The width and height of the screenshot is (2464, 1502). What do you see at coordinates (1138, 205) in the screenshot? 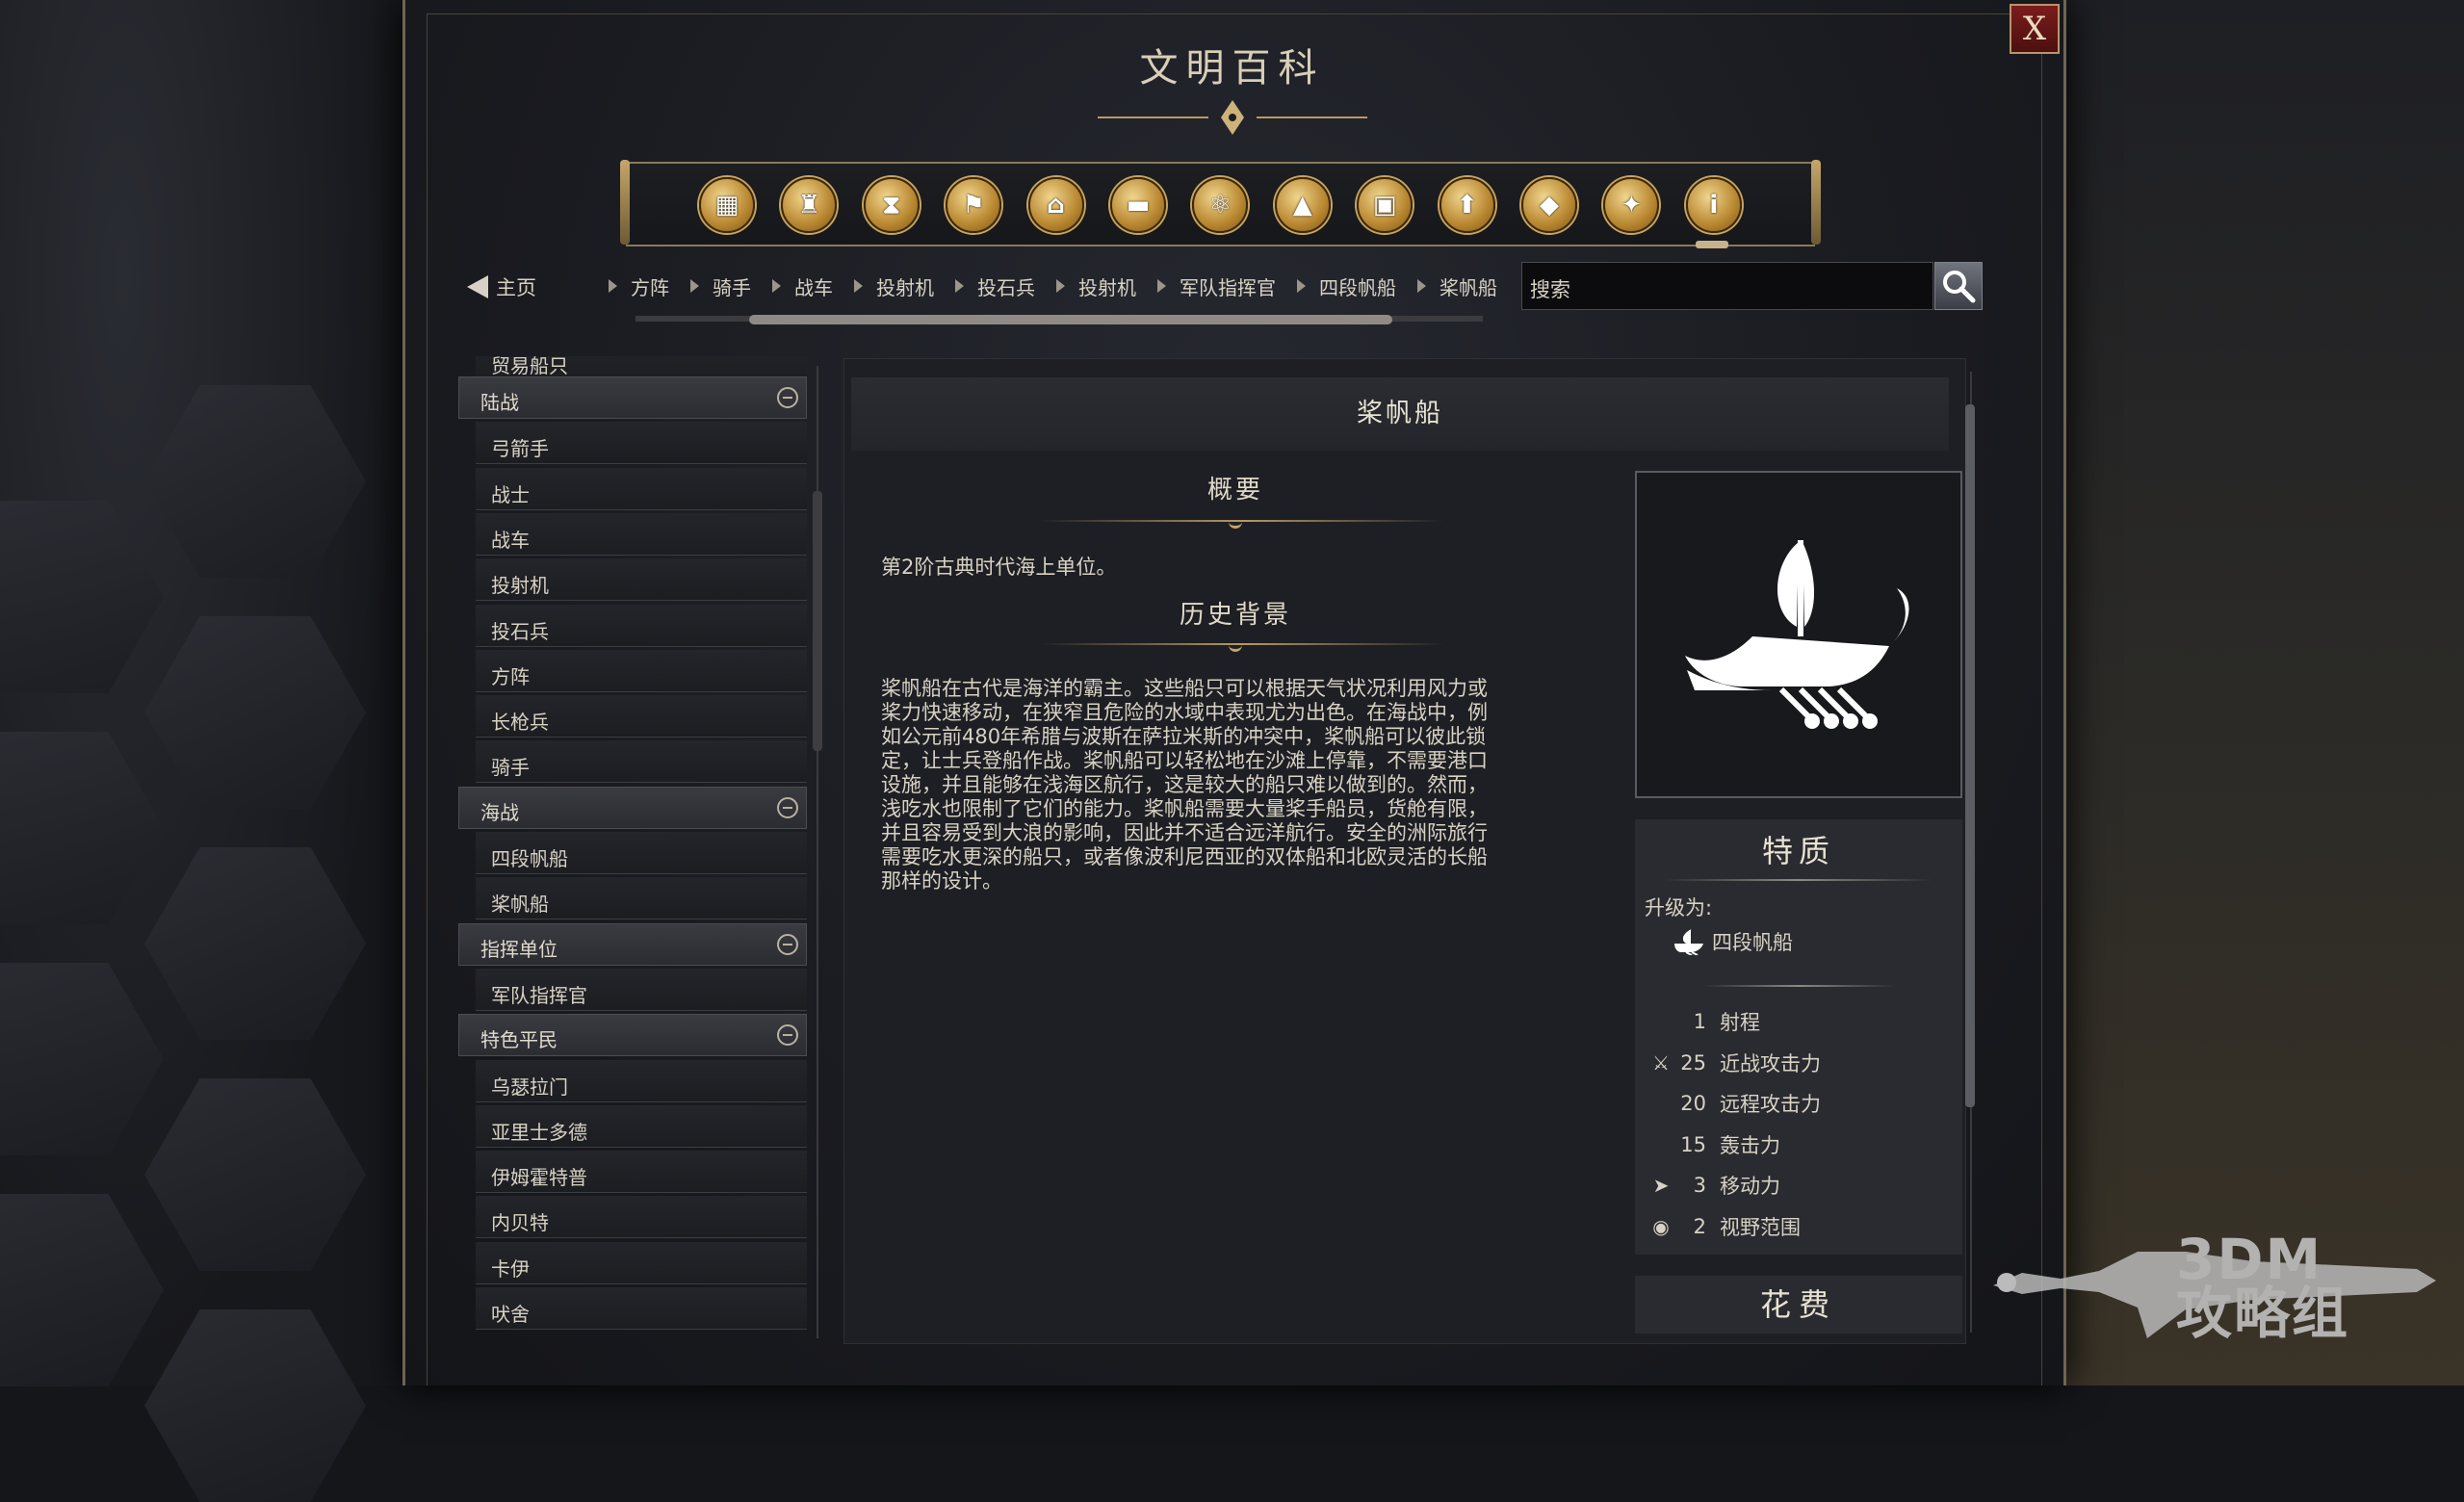
I see `governments-icon: ▬` at bounding box center [1138, 205].